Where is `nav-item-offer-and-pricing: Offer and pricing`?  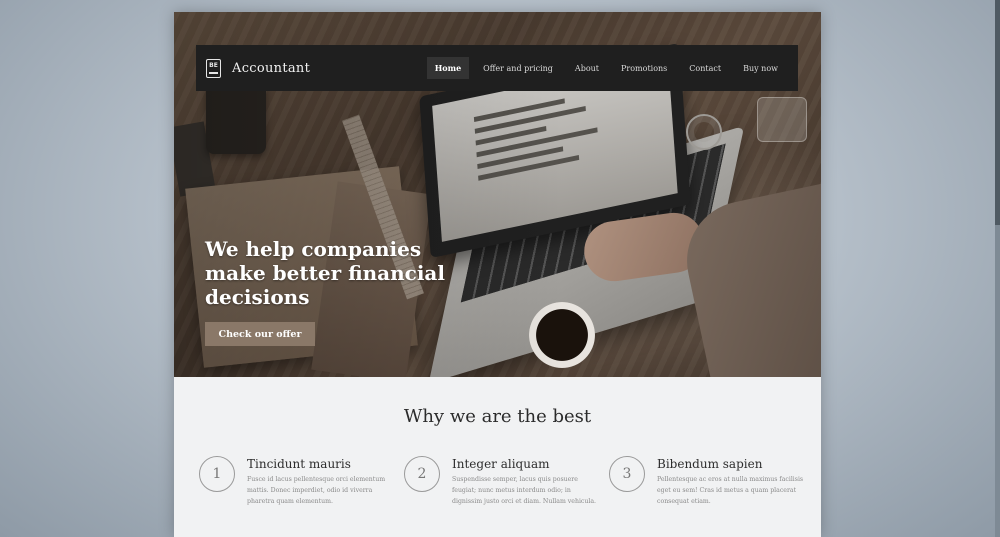 nav-item-offer-and-pricing: Offer and pricing is located at coordinates (518, 68).